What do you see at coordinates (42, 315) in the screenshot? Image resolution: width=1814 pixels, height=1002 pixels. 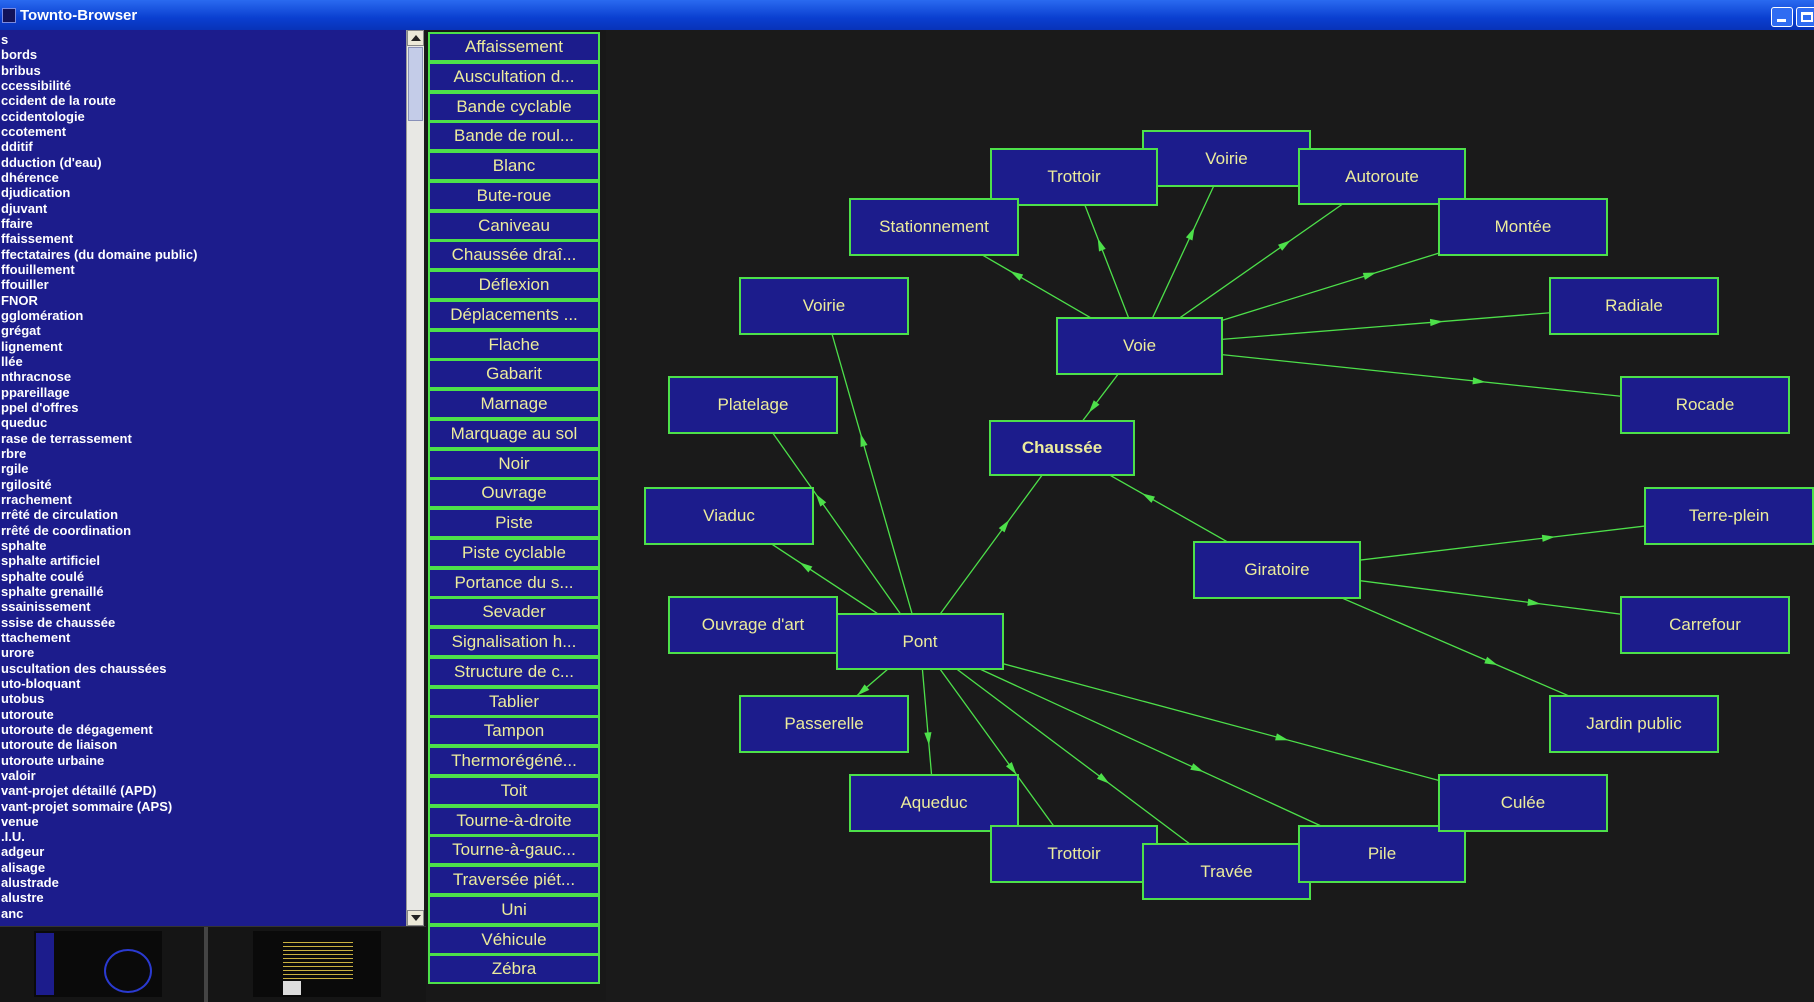 I see `word-list-item: gglomération` at bounding box center [42, 315].